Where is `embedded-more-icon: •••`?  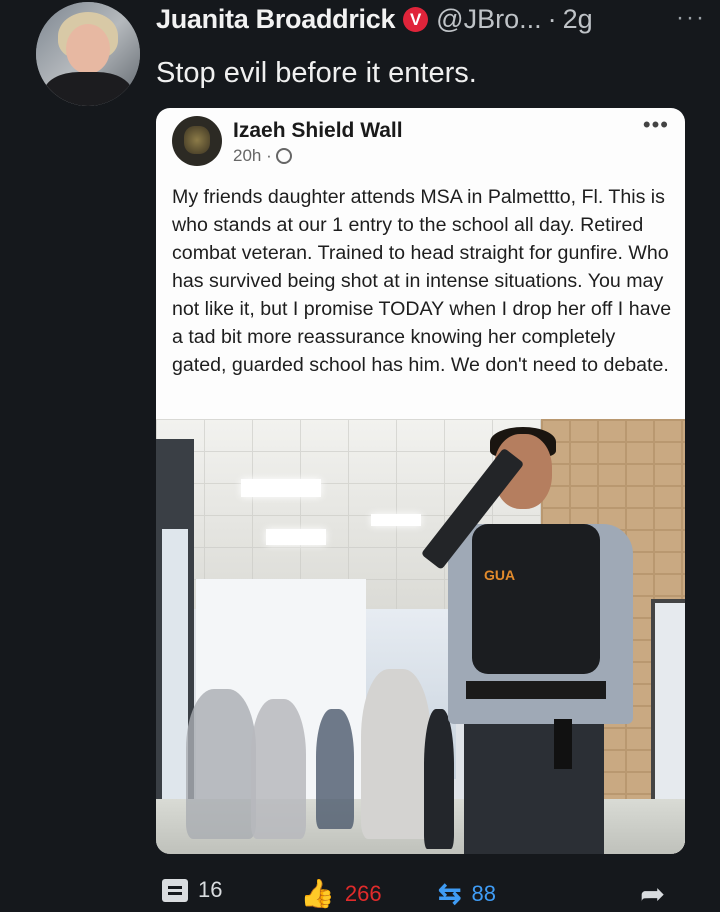
embedded-more-icon: ••• is located at coordinates (656, 125).